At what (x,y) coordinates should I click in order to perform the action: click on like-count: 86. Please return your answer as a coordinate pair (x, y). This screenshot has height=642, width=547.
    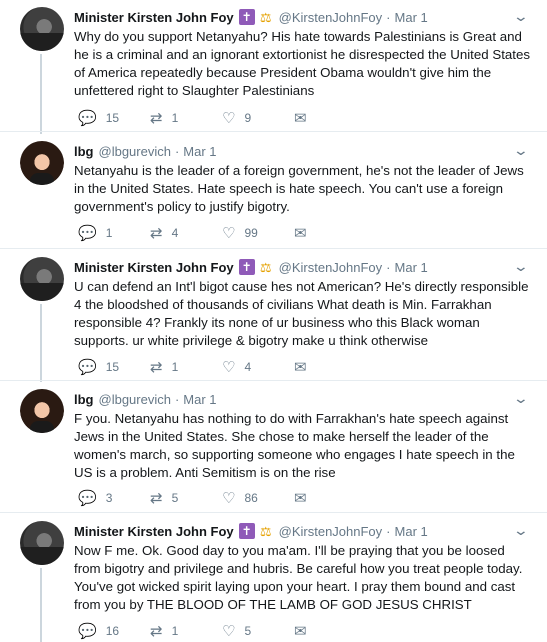
    Looking at the image, I should click on (251, 498).